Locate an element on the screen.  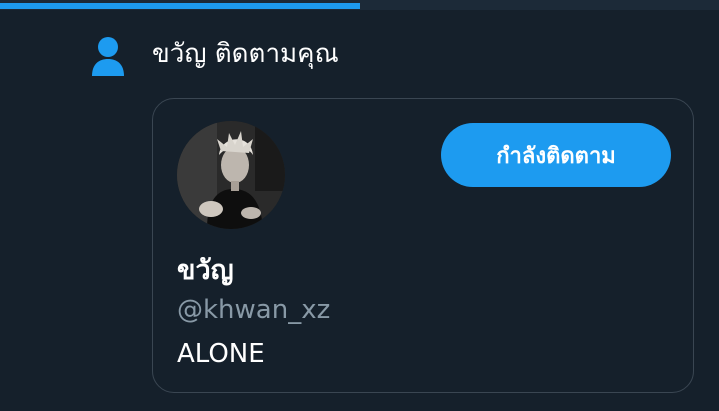
notification-text: ขวัญ ติดตามคุณ is located at coordinates (245, 54).